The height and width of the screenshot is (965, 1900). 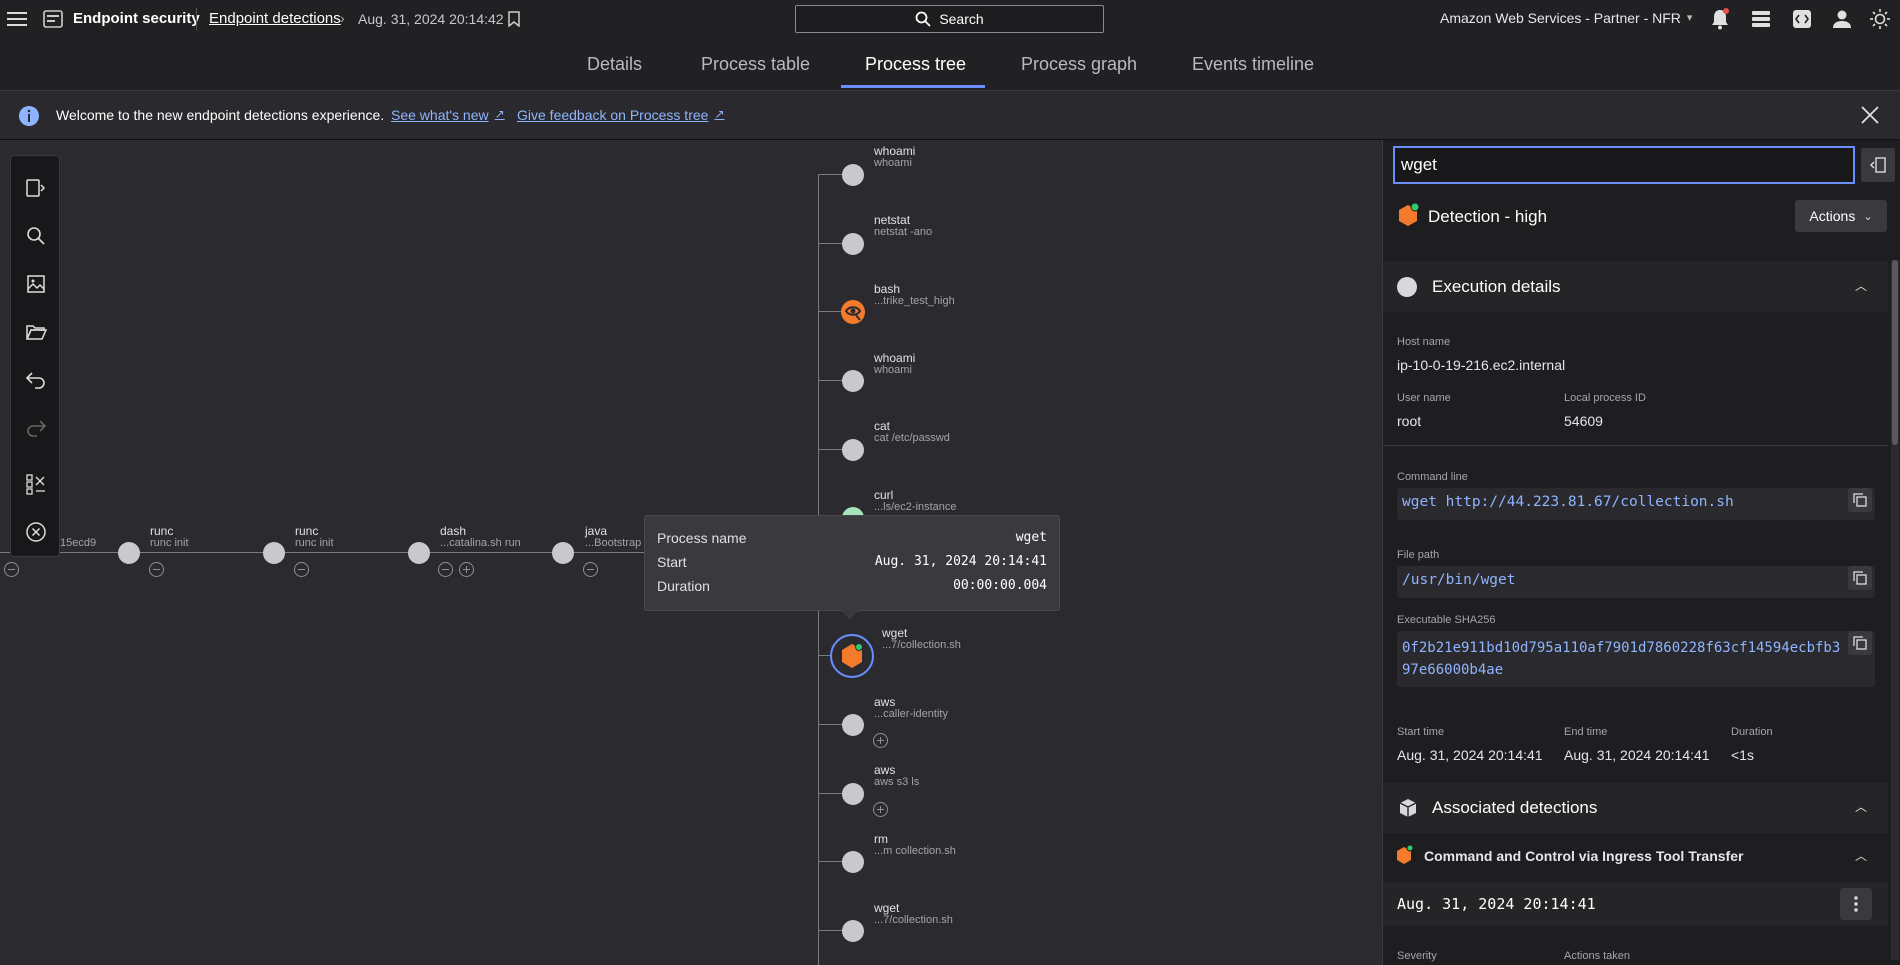 What do you see at coordinates (1407, 287) in the screenshot?
I see `process-circle-icon` at bounding box center [1407, 287].